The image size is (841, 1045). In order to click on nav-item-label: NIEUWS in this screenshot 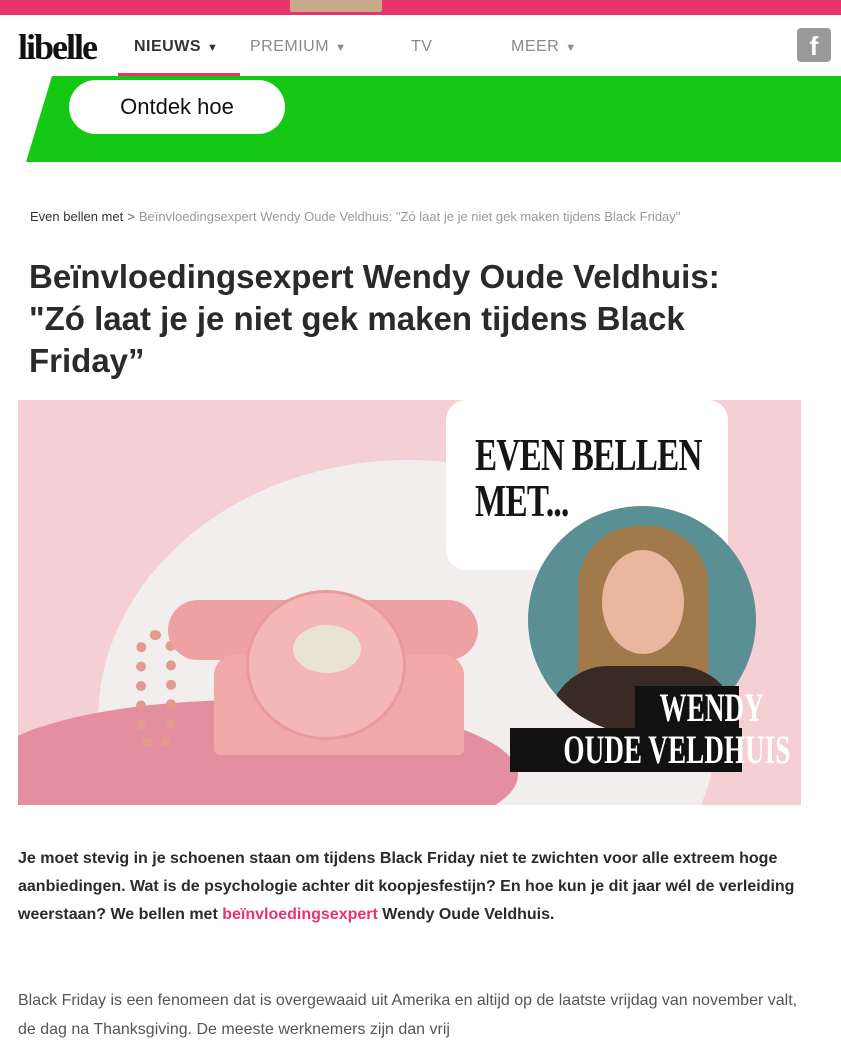, I will do `click(167, 46)`.